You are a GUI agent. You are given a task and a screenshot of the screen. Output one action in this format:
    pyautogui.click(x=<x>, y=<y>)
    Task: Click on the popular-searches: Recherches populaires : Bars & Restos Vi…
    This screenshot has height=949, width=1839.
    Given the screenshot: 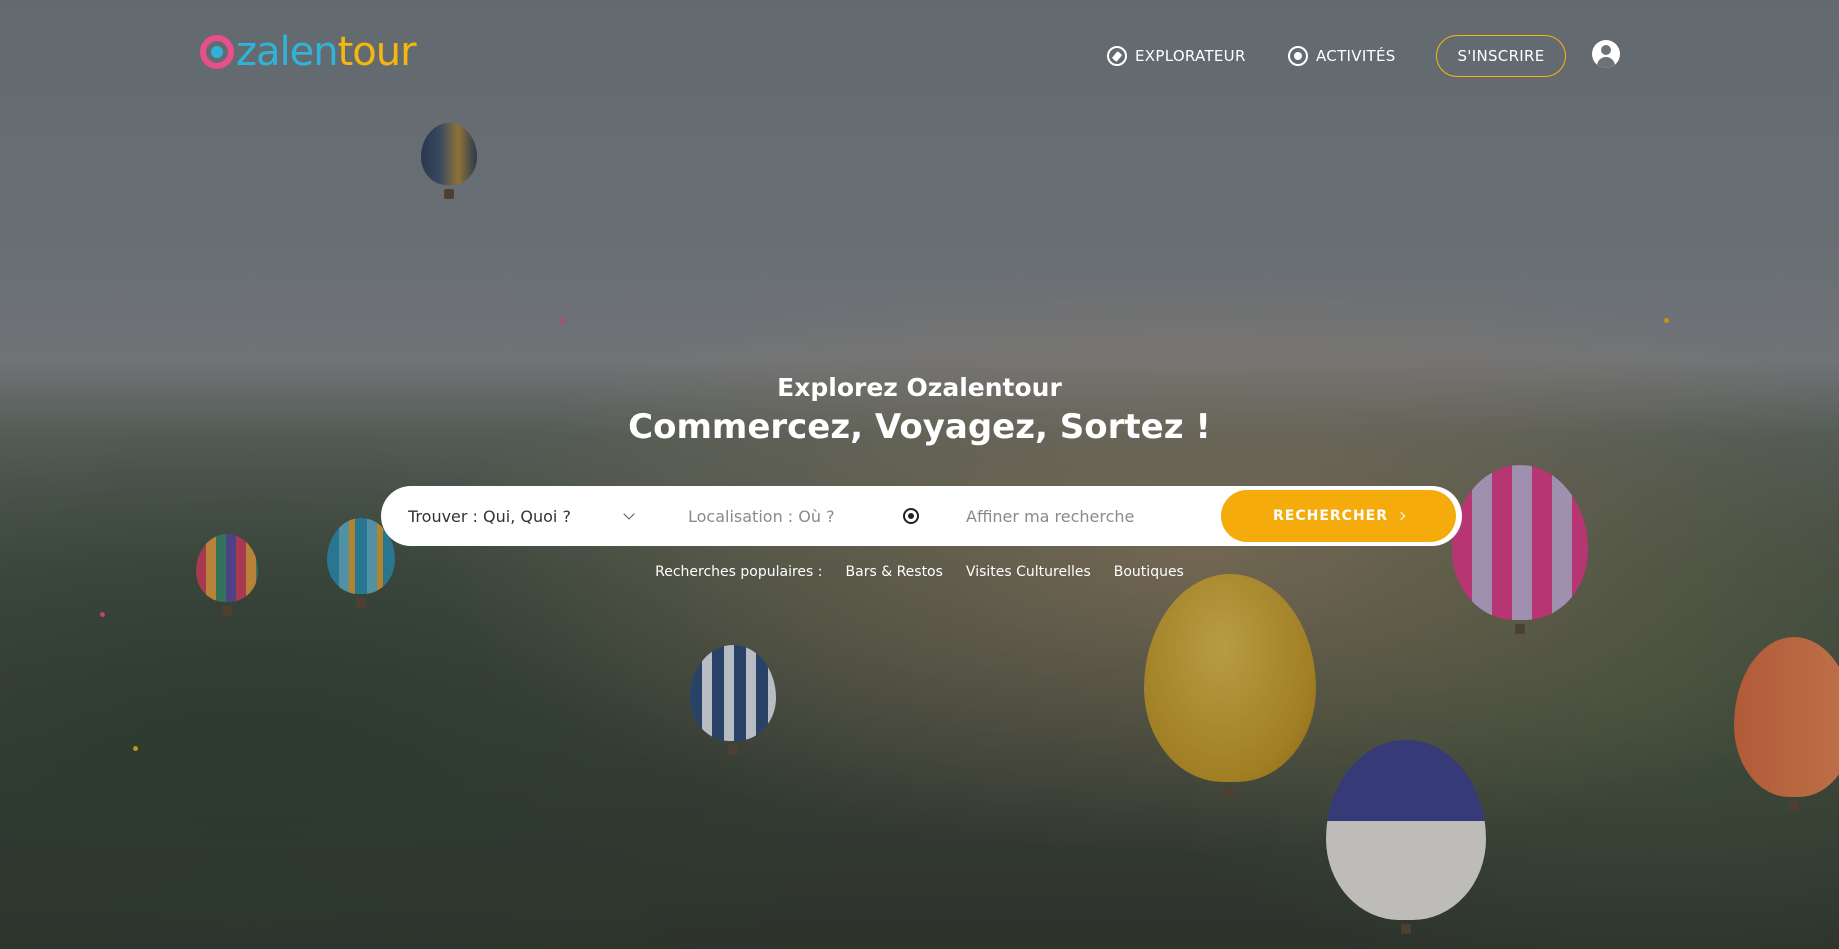 What is the action you would take?
    pyautogui.click(x=919, y=572)
    